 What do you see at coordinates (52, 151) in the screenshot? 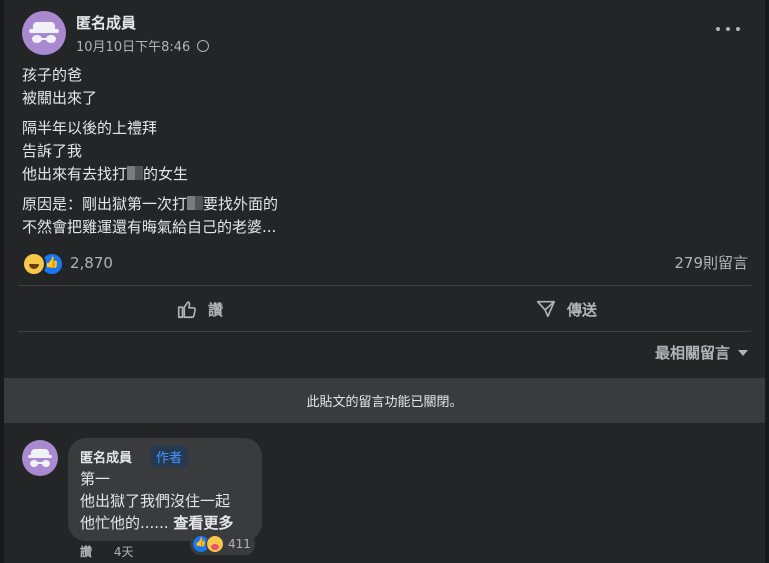
I see `post-line: 告訴了我` at bounding box center [52, 151].